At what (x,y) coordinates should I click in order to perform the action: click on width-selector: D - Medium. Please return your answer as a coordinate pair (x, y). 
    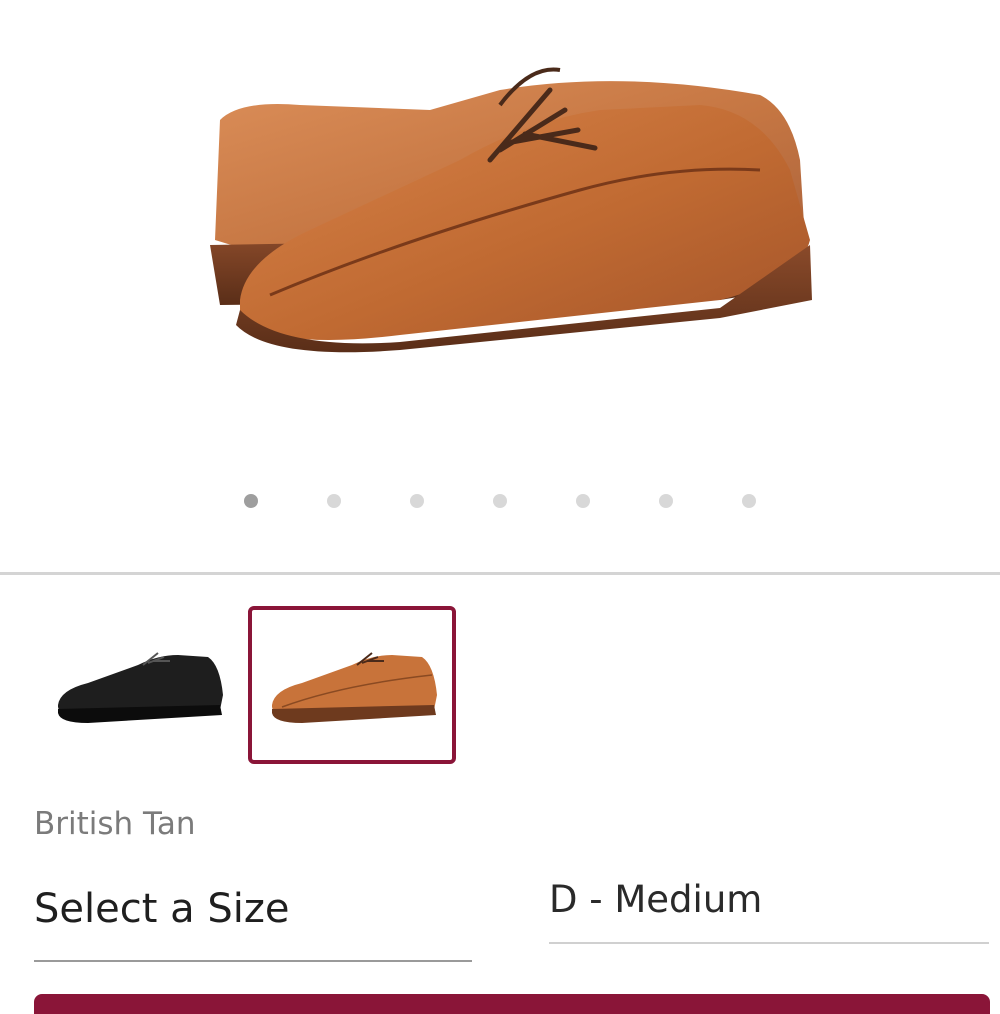
    Looking at the image, I should click on (769, 908).